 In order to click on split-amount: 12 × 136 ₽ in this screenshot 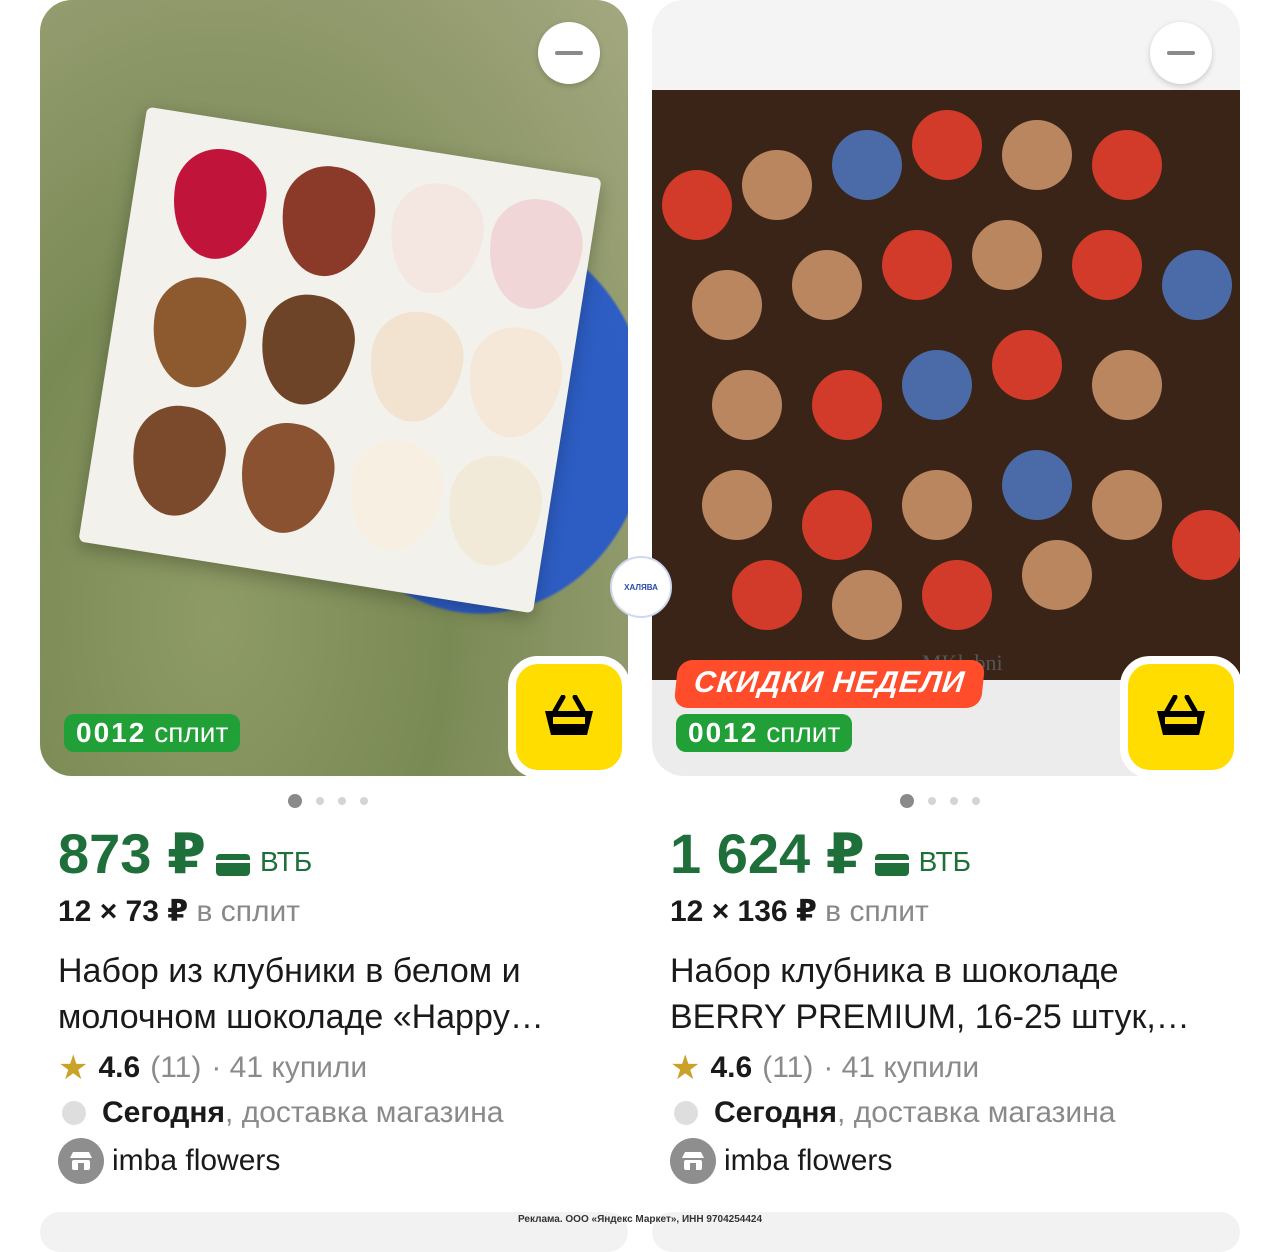, I will do `click(743, 911)`.